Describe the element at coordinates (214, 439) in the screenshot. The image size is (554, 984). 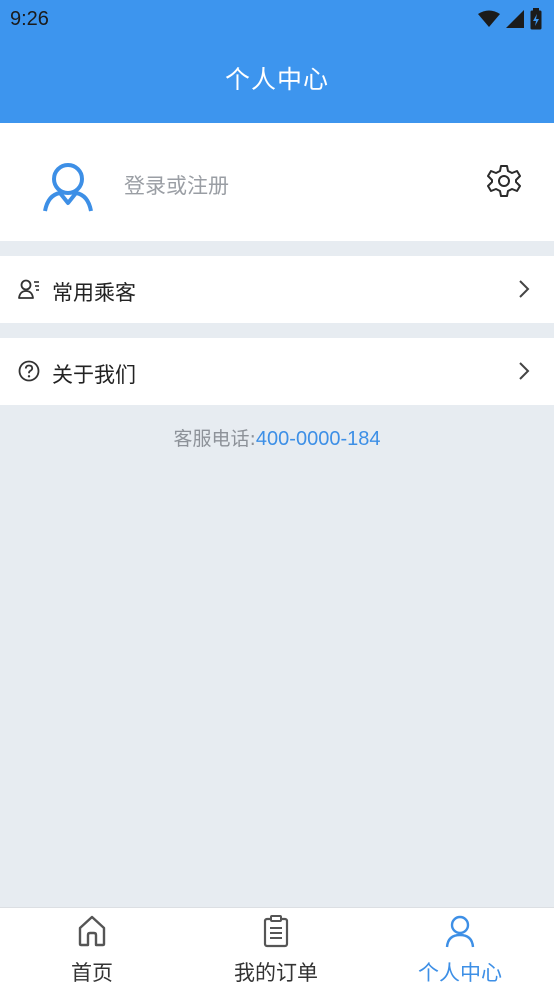
I see `service-label: 客服电话:` at that location.